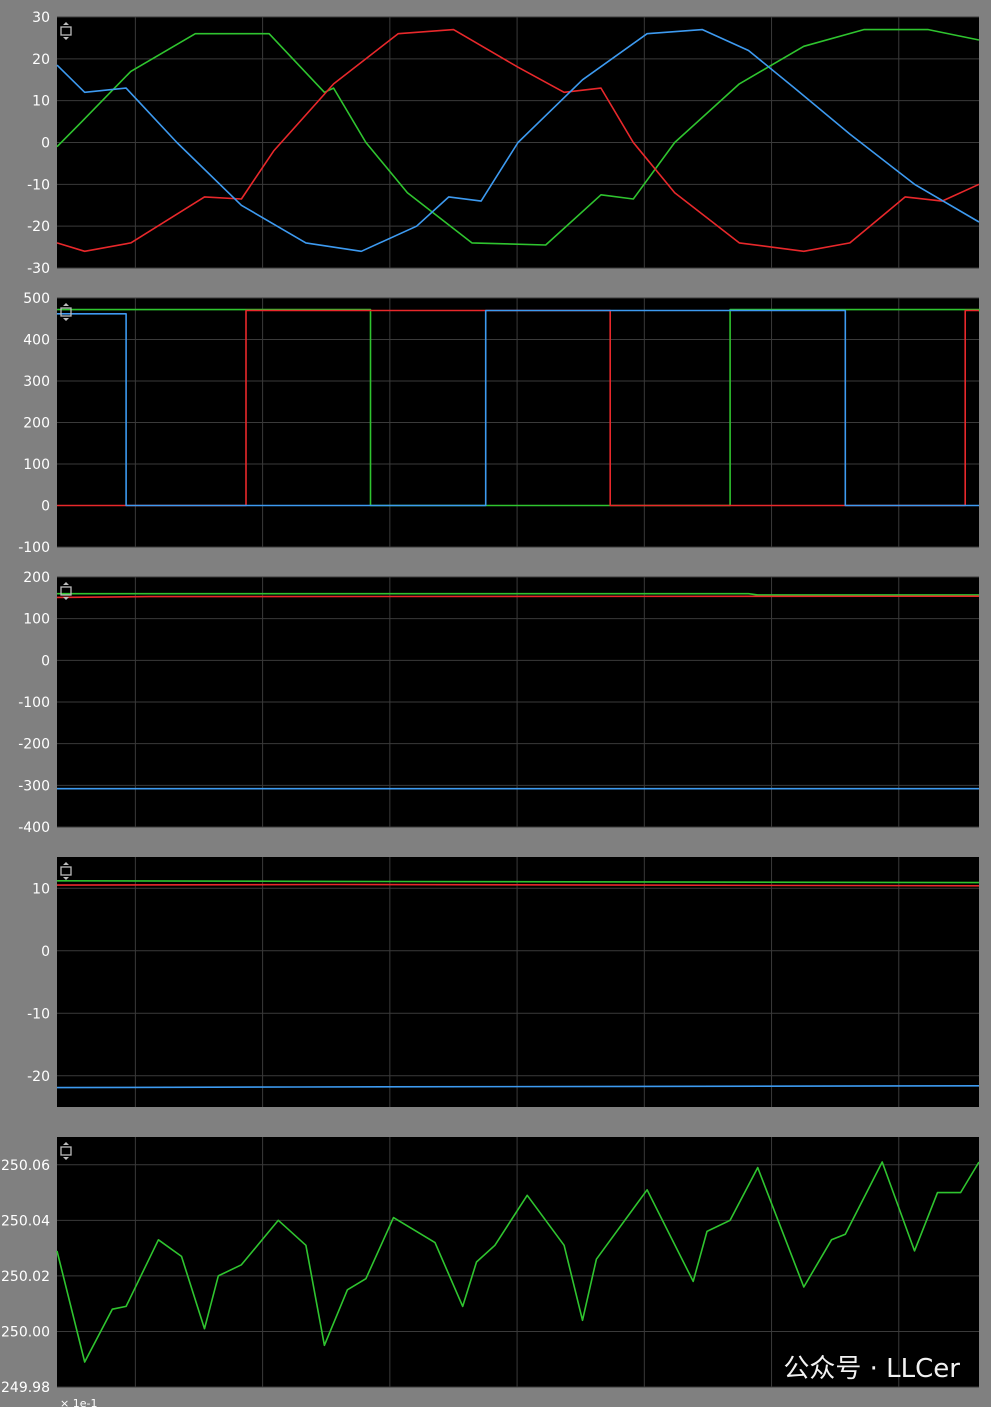  What do you see at coordinates (78, 1402) in the screenshot?
I see `x-axis-footer: × 1e-1` at bounding box center [78, 1402].